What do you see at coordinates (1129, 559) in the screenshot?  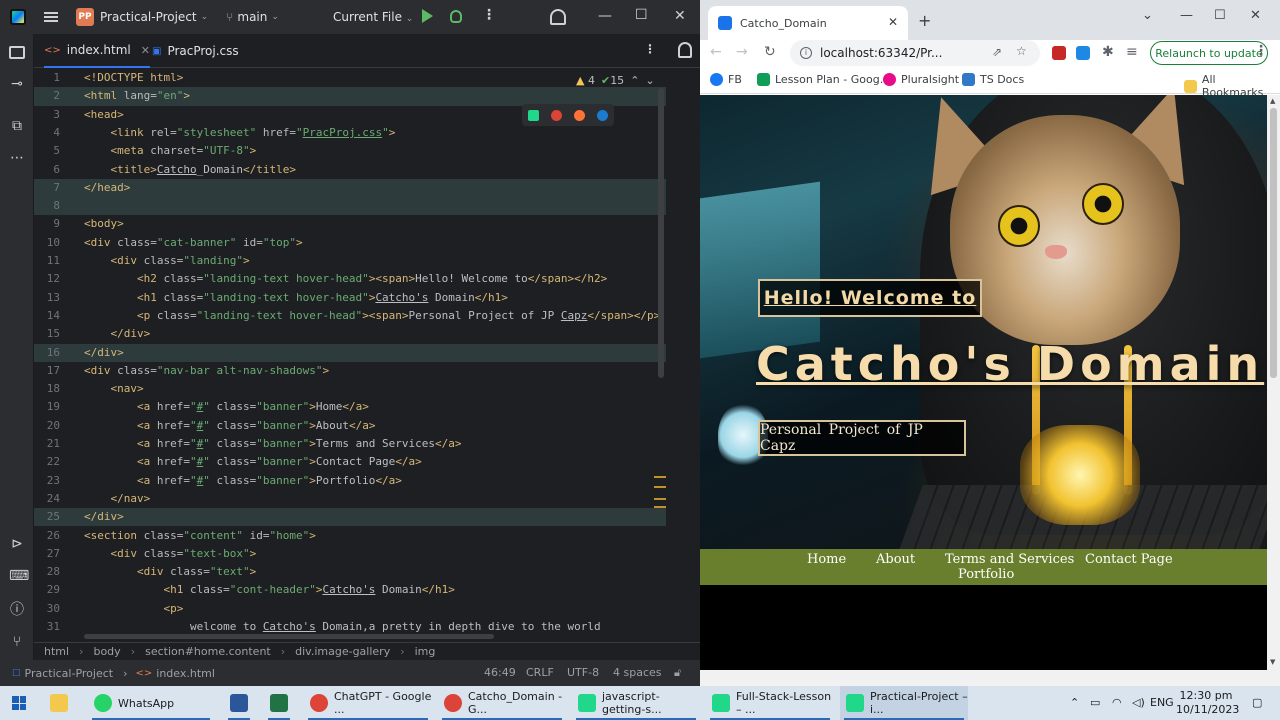 I see `nav-link-contact: Contact Page` at bounding box center [1129, 559].